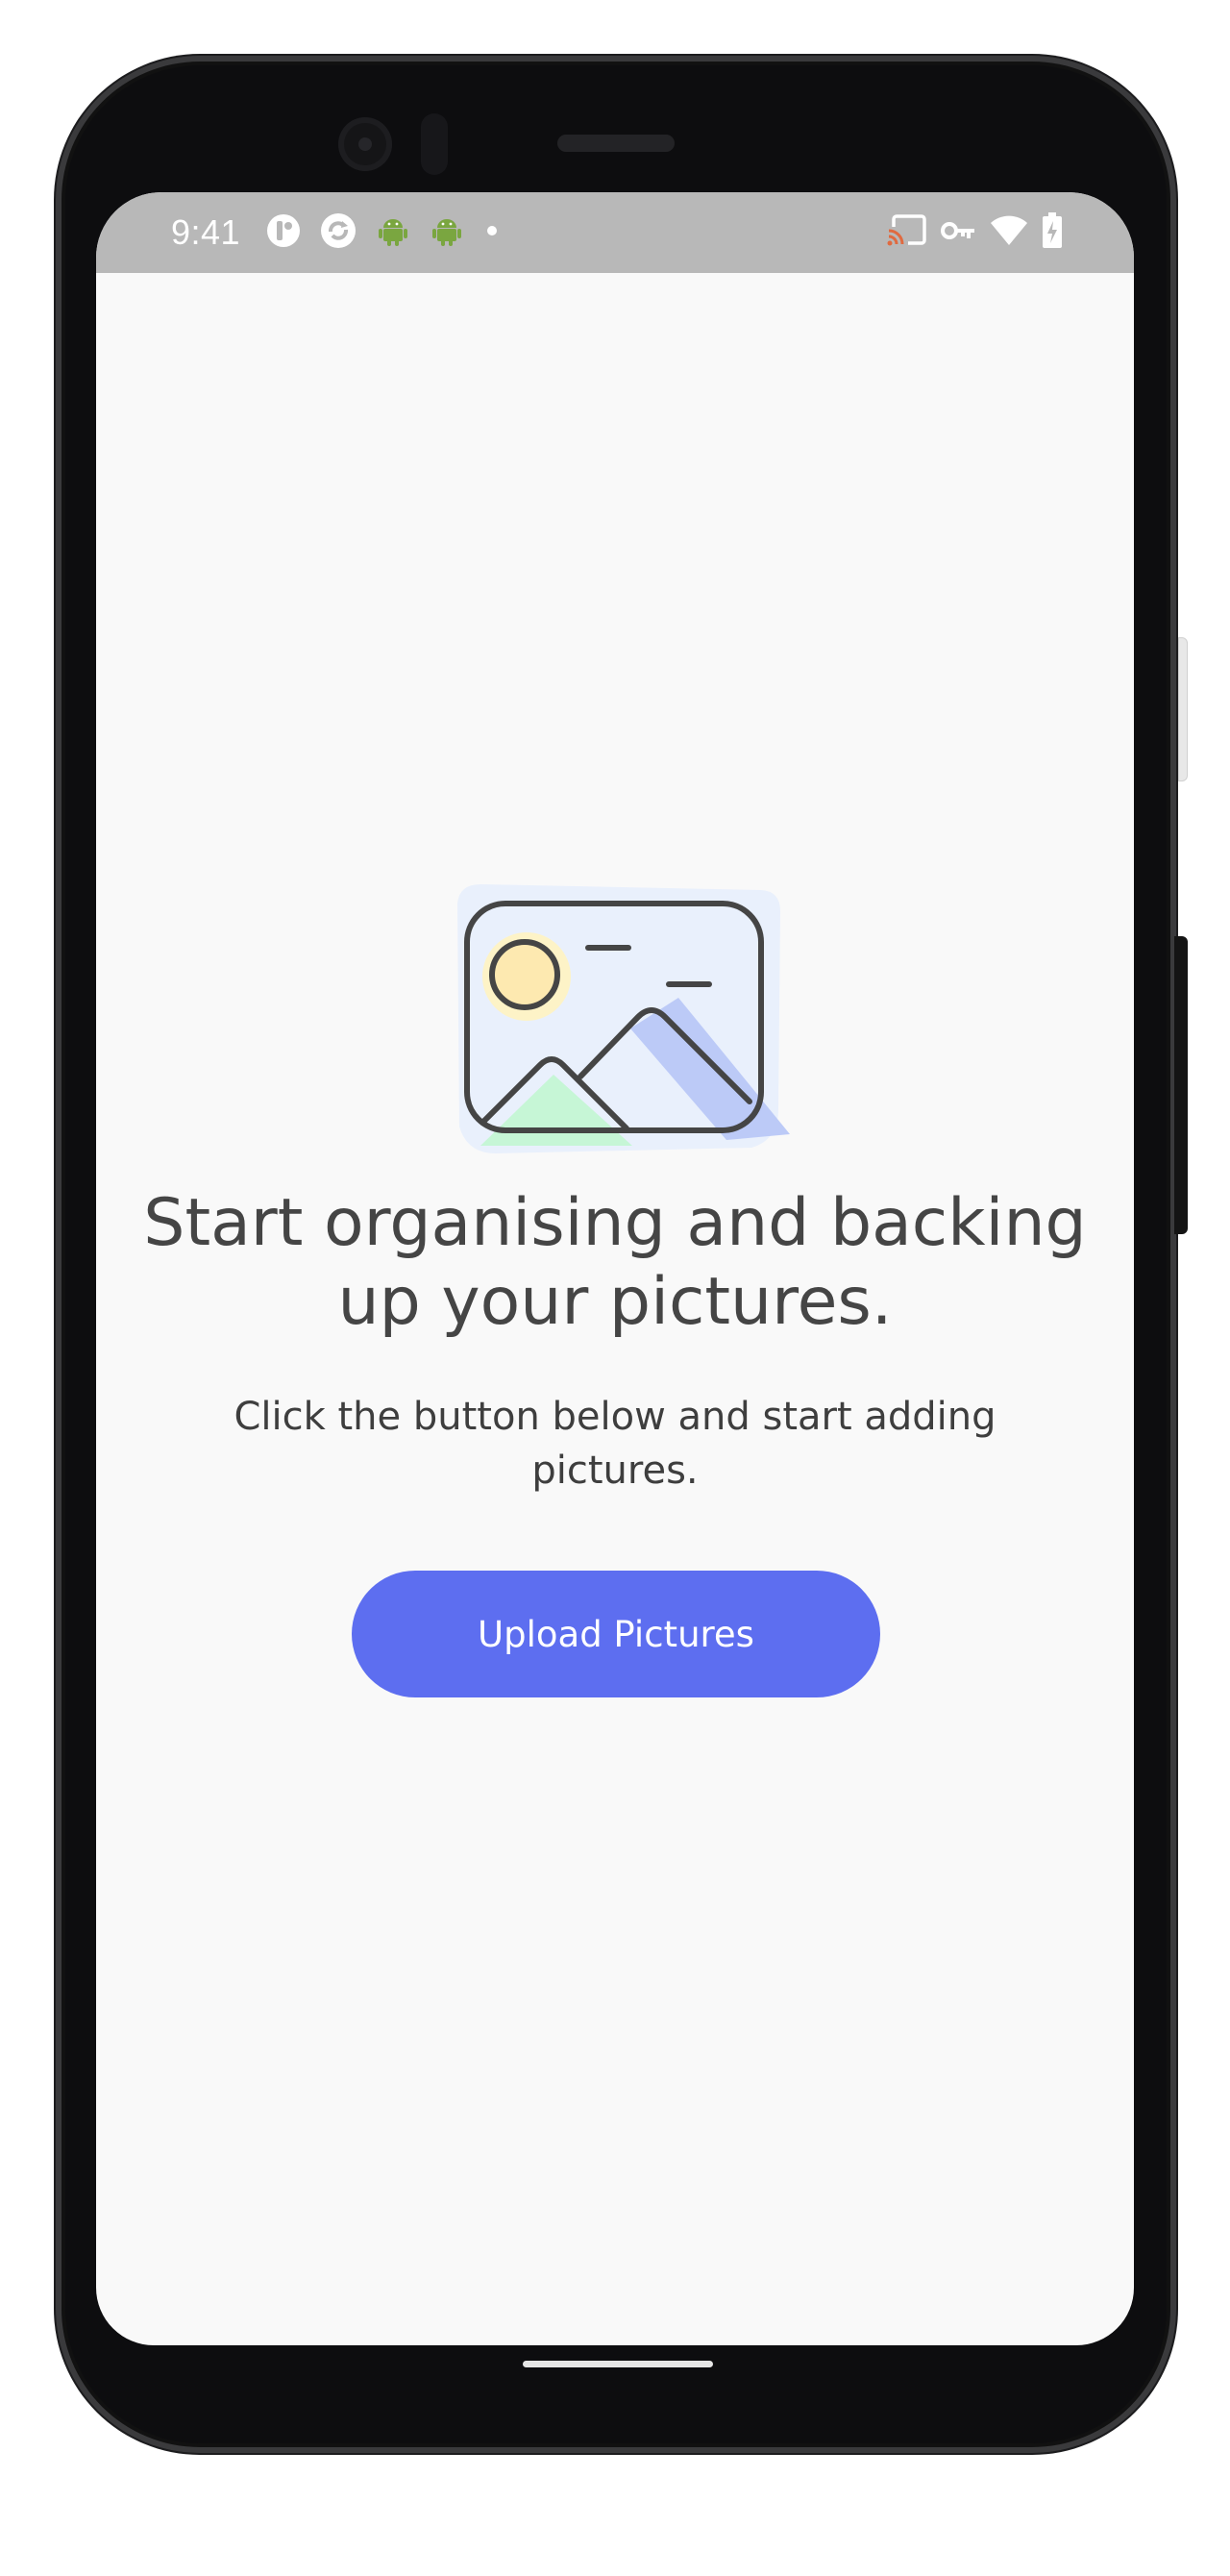  What do you see at coordinates (616, 1634) in the screenshot?
I see `upload-pictures-button: Upload Pictures` at bounding box center [616, 1634].